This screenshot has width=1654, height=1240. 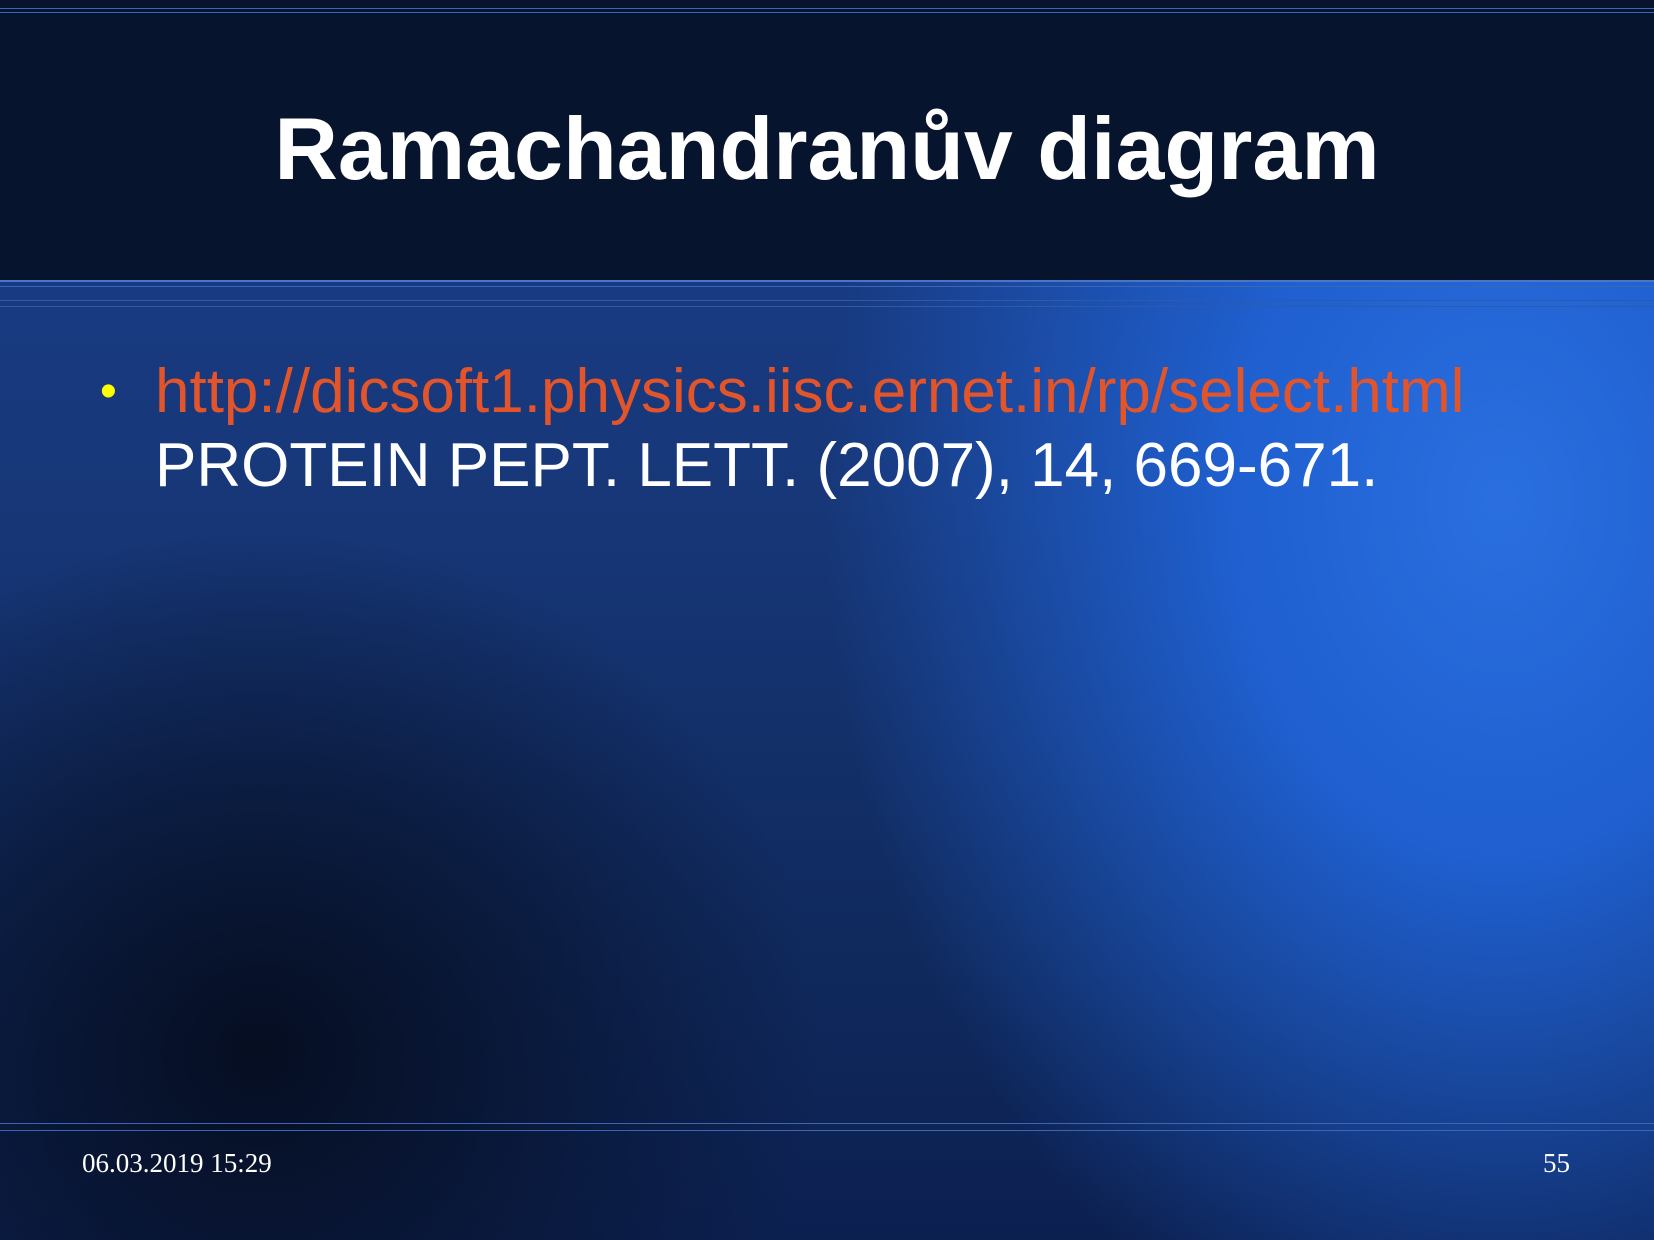 I want to click on content-top-rule-secondary, so click(x=827, y=306).